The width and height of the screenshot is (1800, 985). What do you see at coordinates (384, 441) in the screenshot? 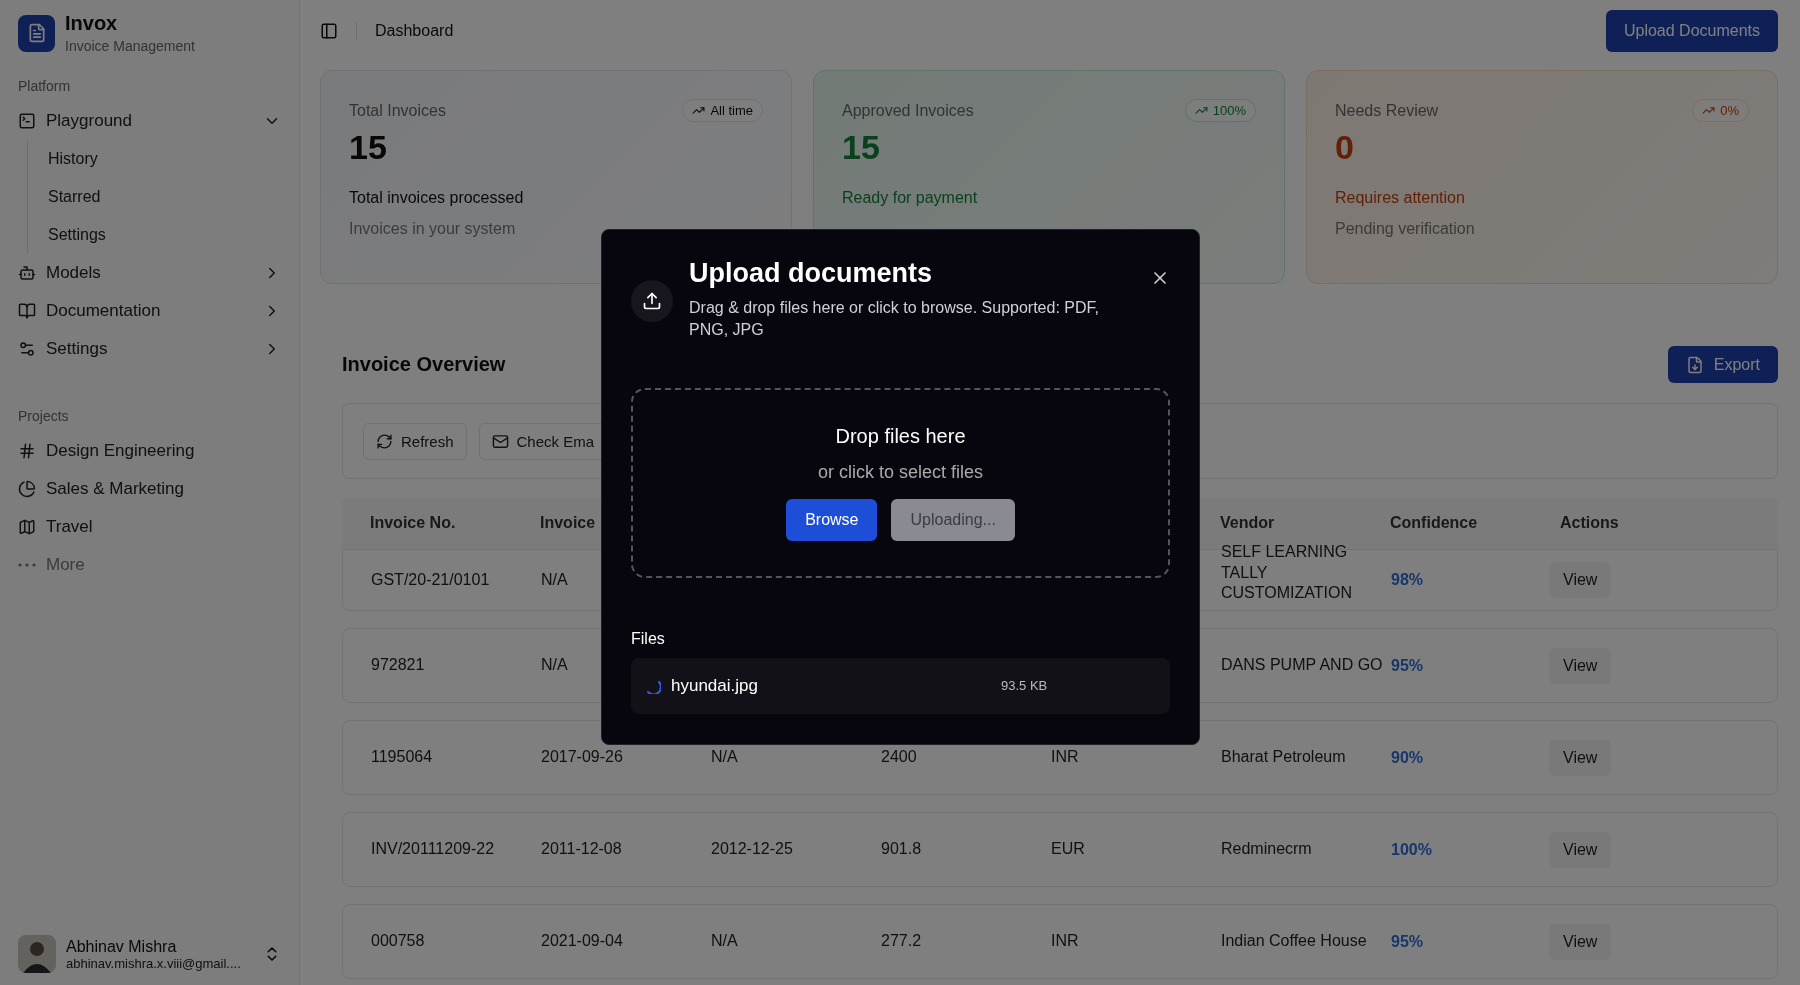
I see `refresh-icon` at bounding box center [384, 441].